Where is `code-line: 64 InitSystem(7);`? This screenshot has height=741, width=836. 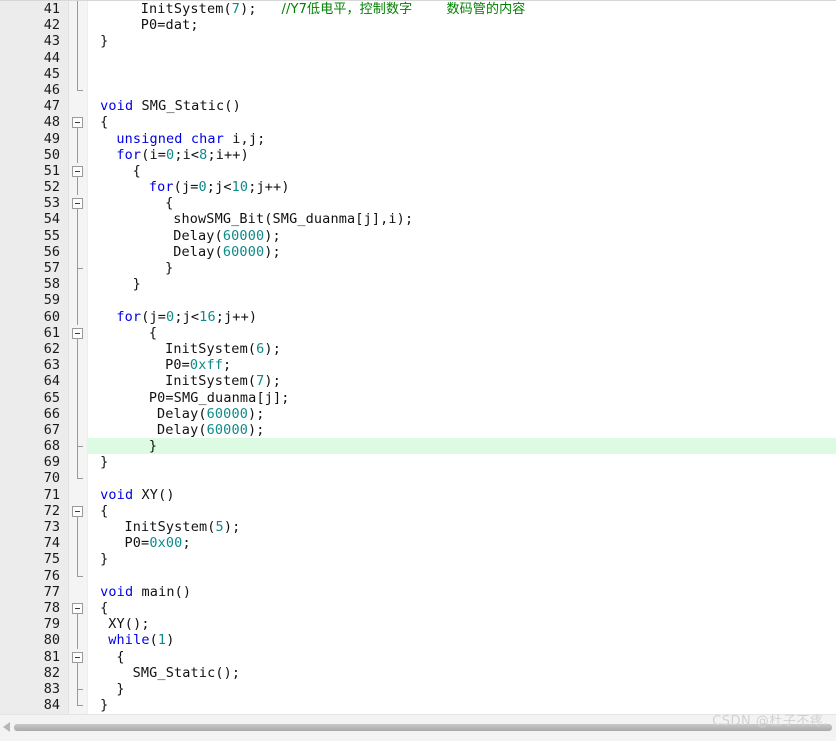 code-line: 64 InitSystem(7); is located at coordinates (418, 381).